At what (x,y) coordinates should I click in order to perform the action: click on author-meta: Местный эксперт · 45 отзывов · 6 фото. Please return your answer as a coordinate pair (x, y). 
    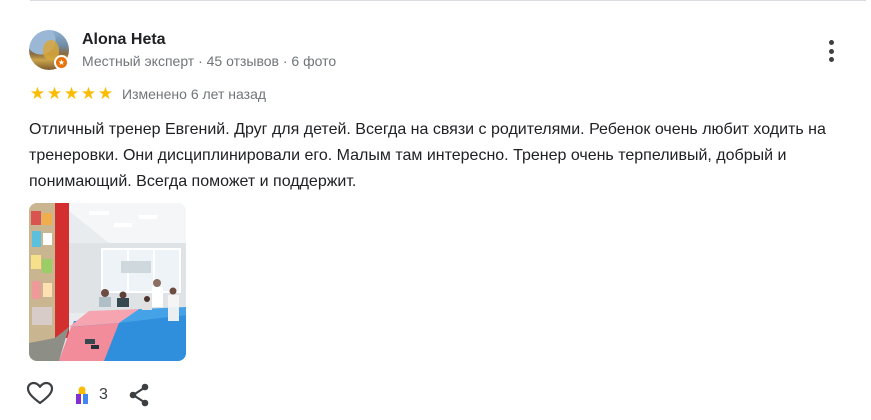
    Looking at the image, I should click on (209, 61).